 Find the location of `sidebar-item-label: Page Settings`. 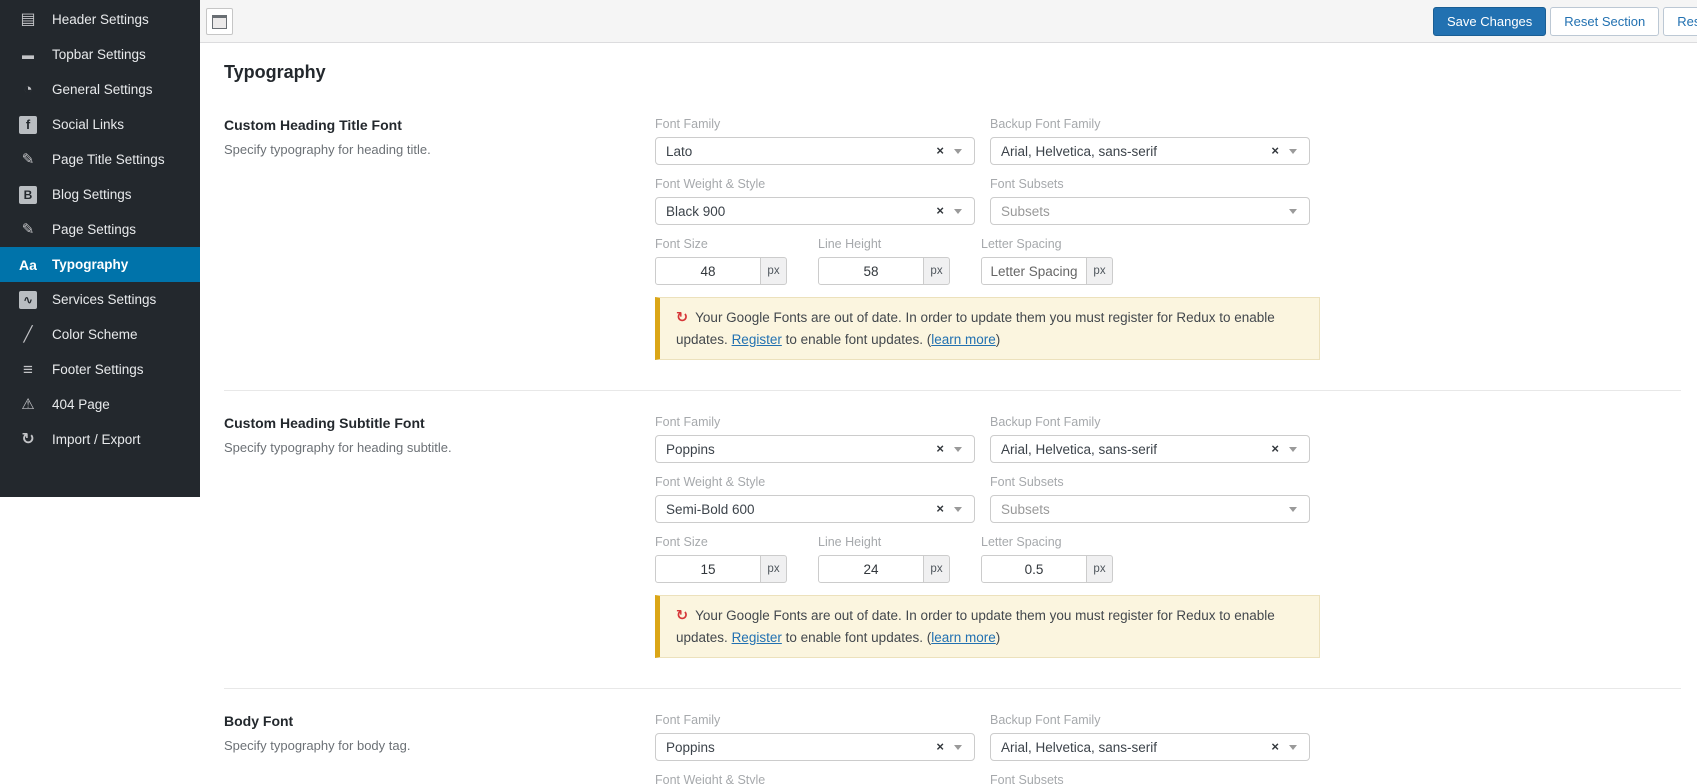

sidebar-item-label: Page Settings is located at coordinates (94, 229).